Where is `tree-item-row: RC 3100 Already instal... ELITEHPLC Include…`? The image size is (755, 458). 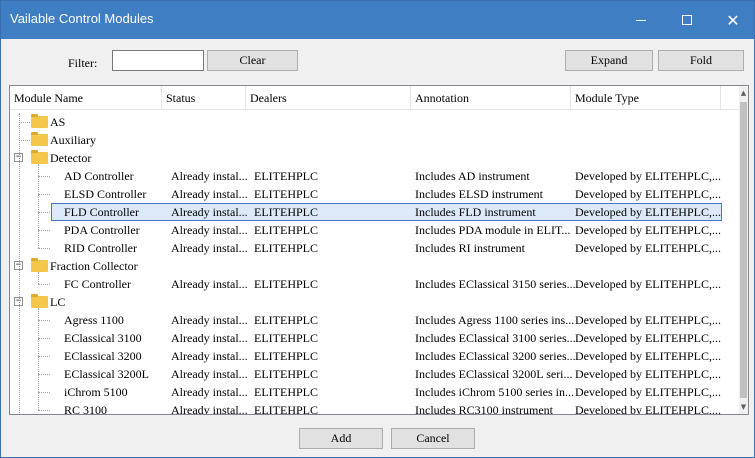
tree-item-row: RC 3100 Already instal... ELITEHPLC Include… is located at coordinates (375, 408).